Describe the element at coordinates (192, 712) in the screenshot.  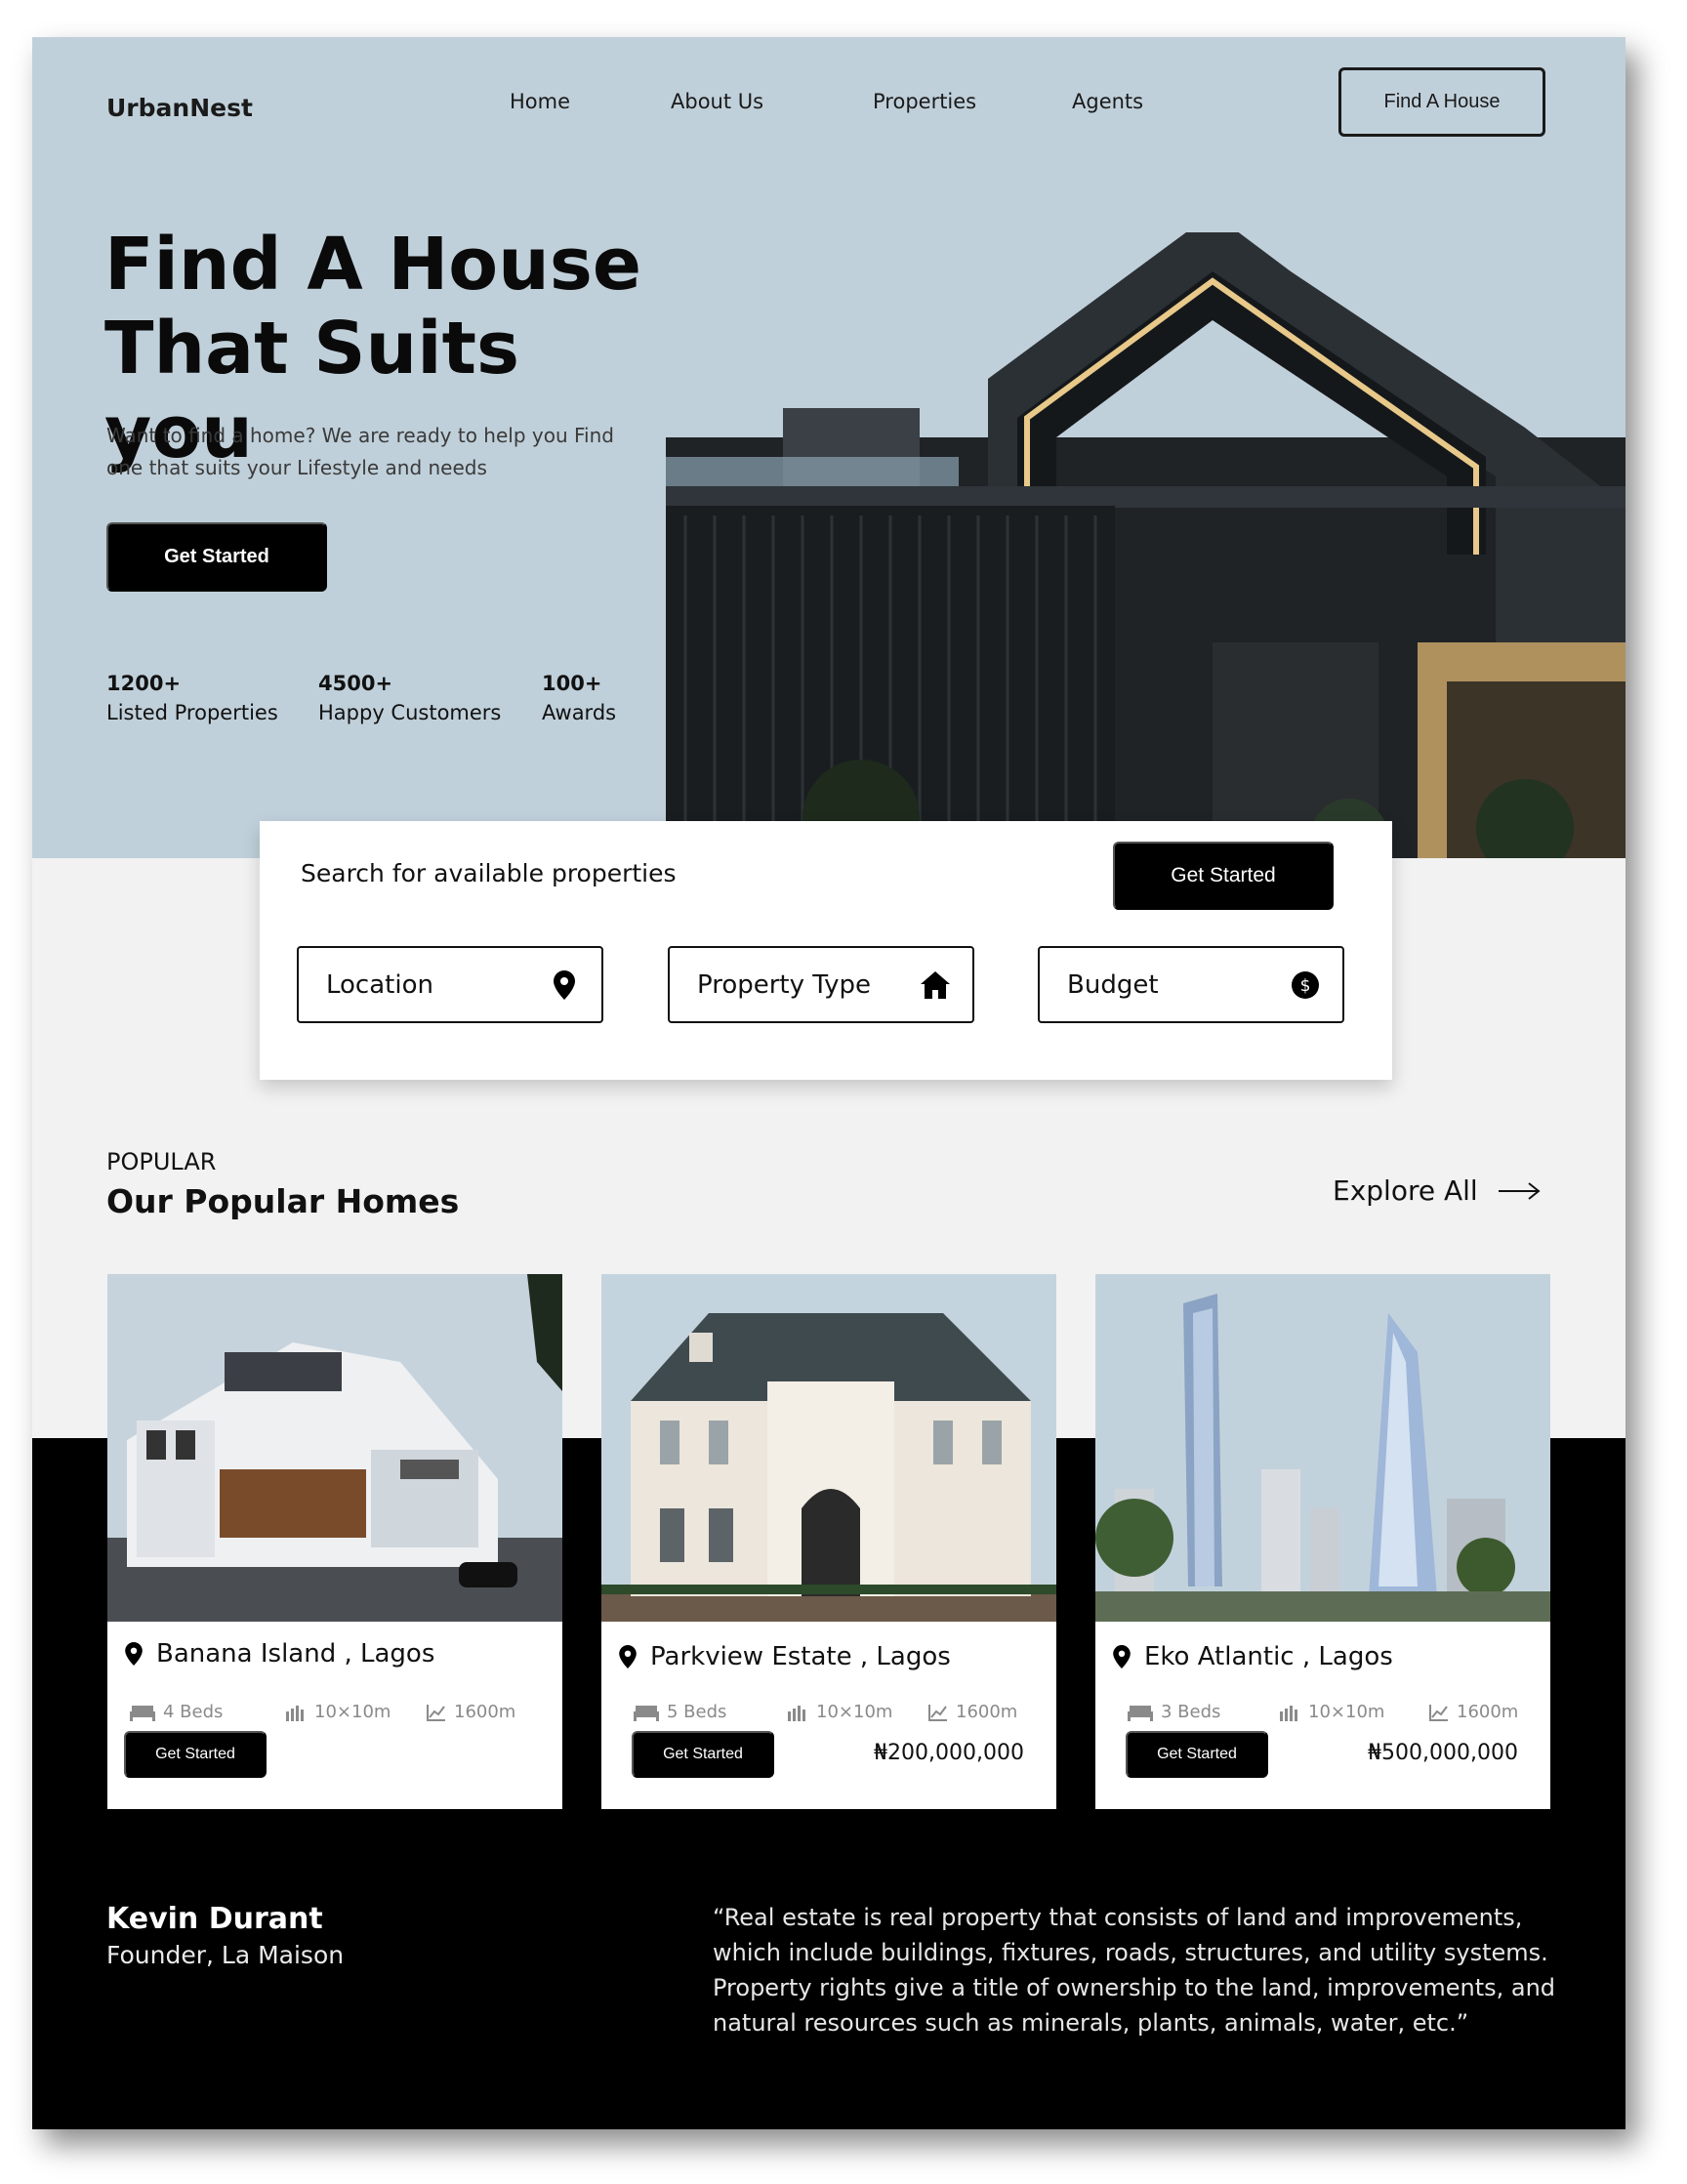
I see `stat-label: Listed Properties` at that location.